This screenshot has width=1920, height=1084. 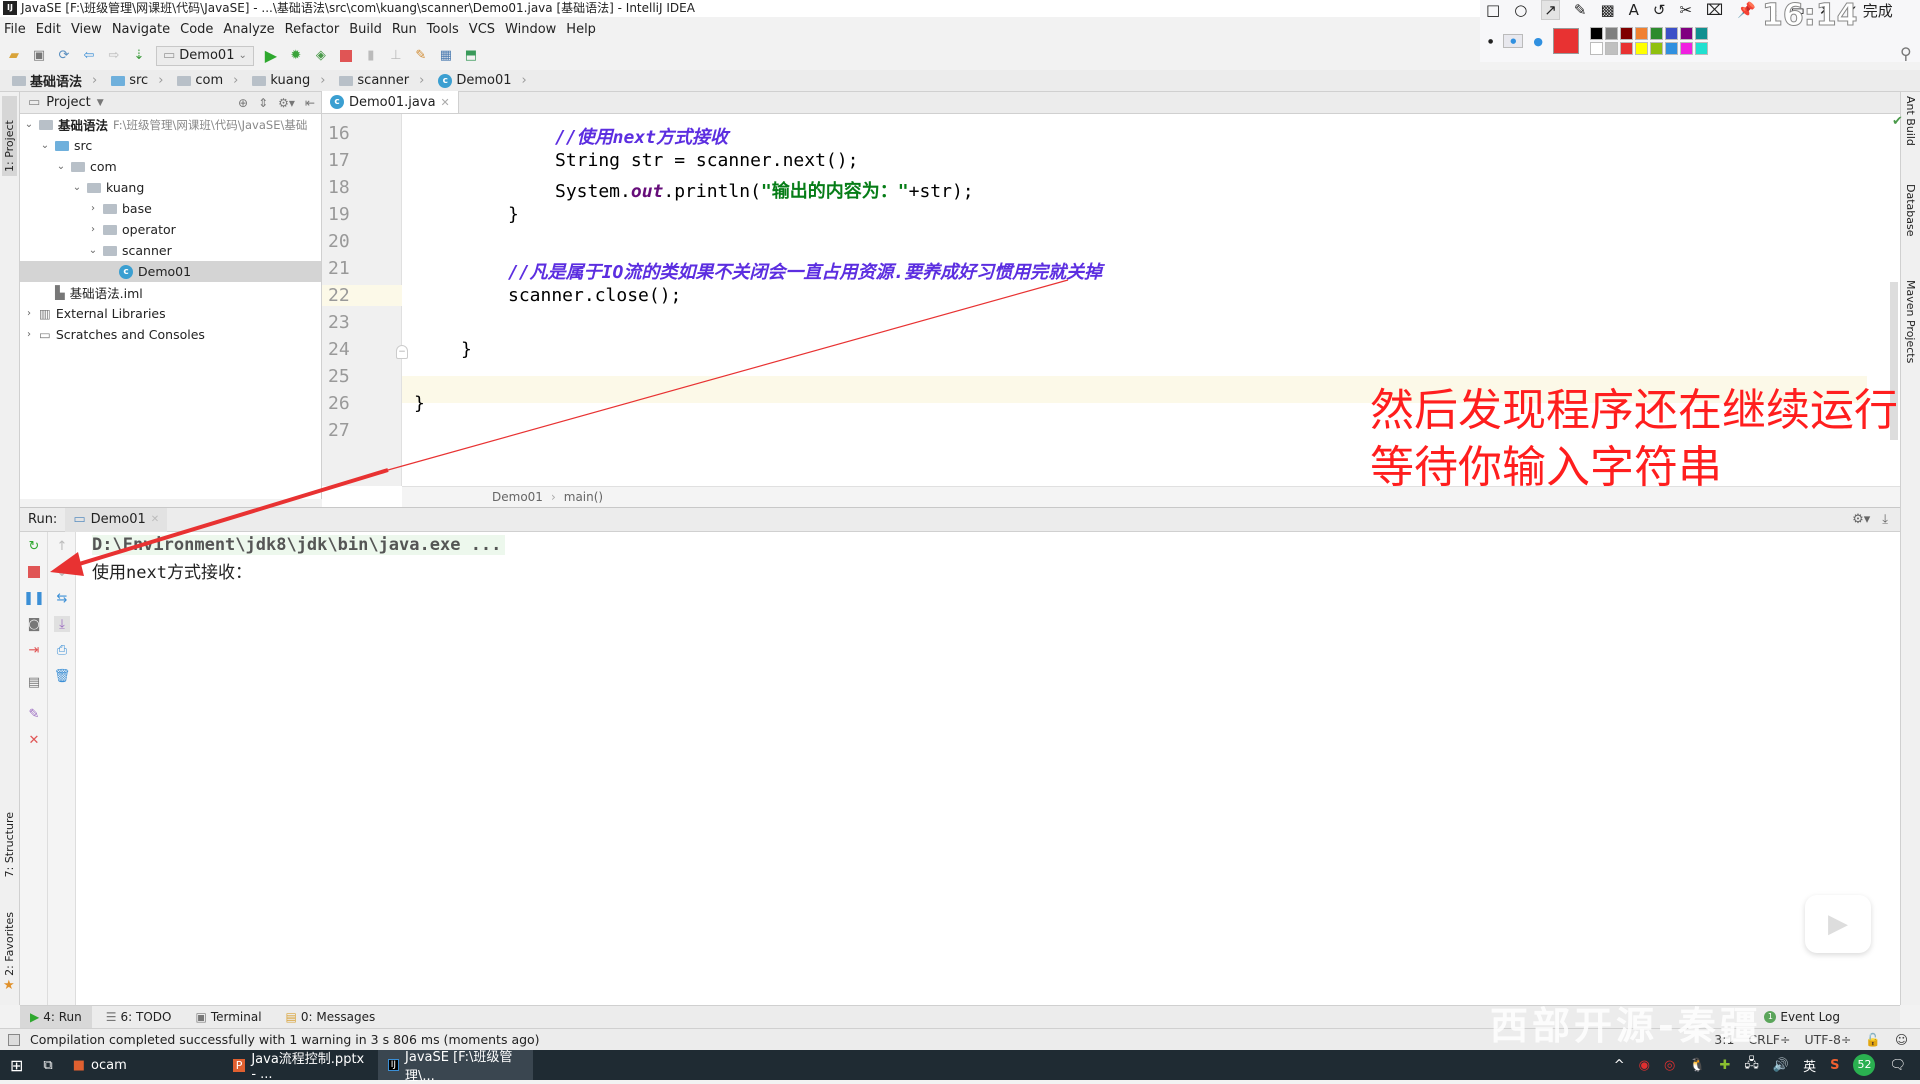 What do you see at coordinates (243, 103) in the screenshot?
I see `locate-icon: ⊕` at bounding box center [243, 103].